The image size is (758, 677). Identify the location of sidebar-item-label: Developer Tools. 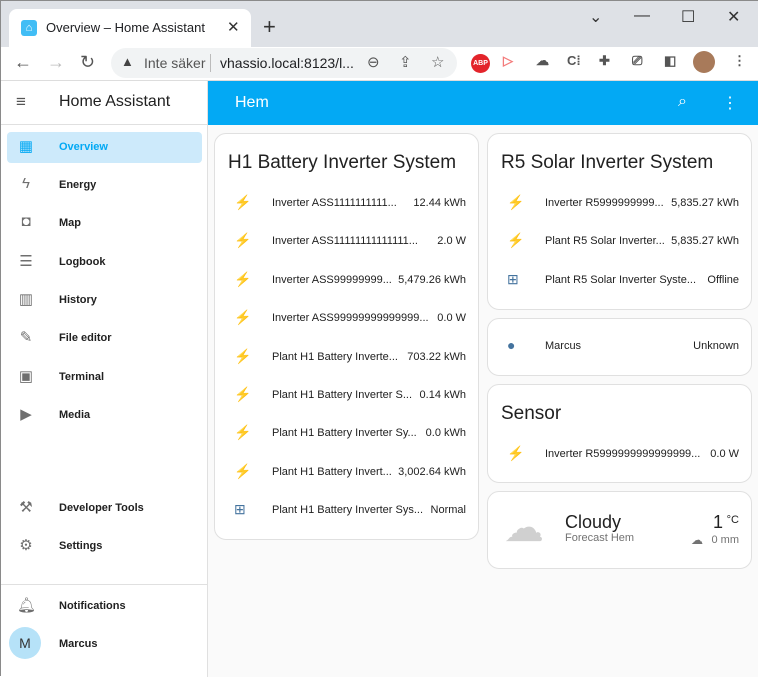
(101, 508).